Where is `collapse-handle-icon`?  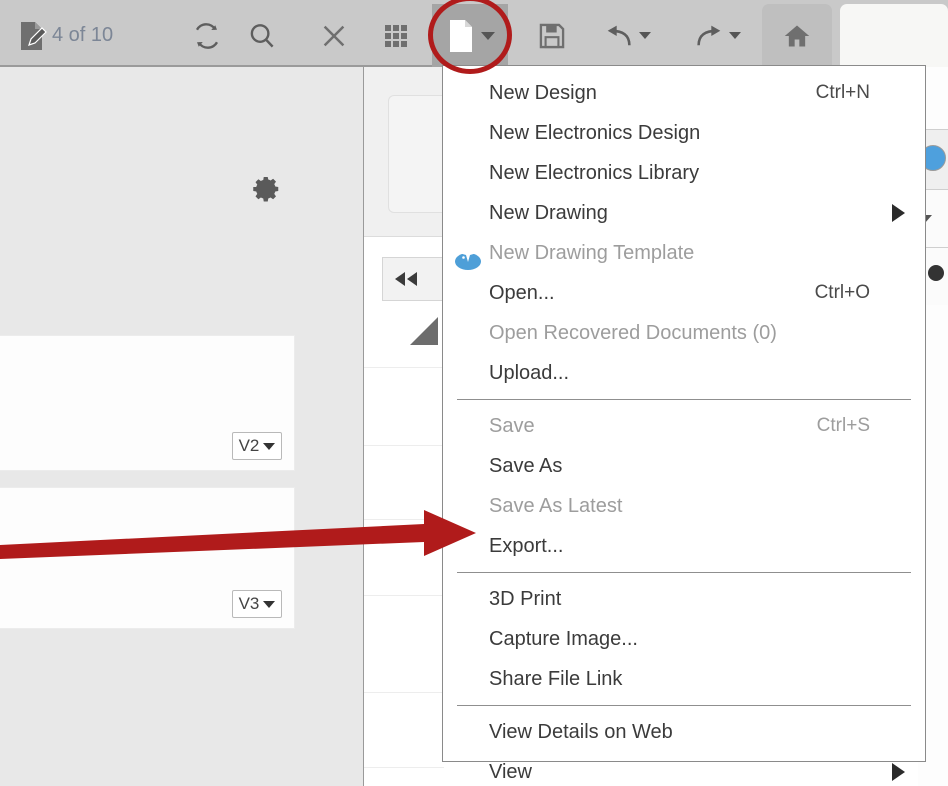
collapse-handle-icon is located at coordinates (936, 273).